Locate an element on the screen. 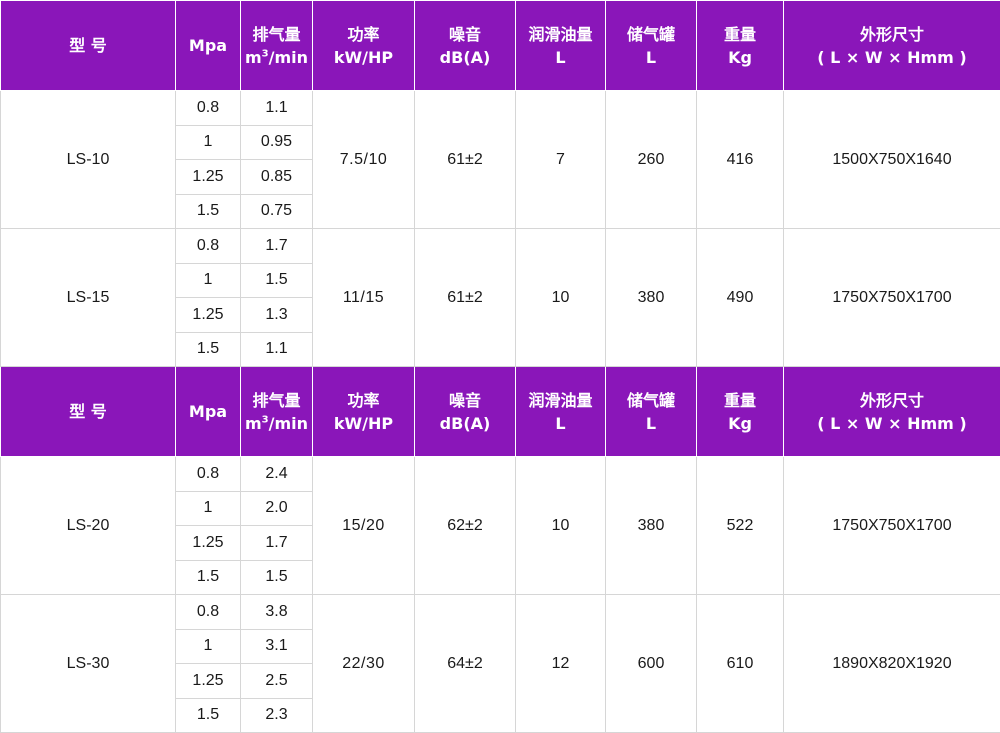 This screenshot has height=733, width=1000. tank-cell: 260 is located at coordinates (651, 159).